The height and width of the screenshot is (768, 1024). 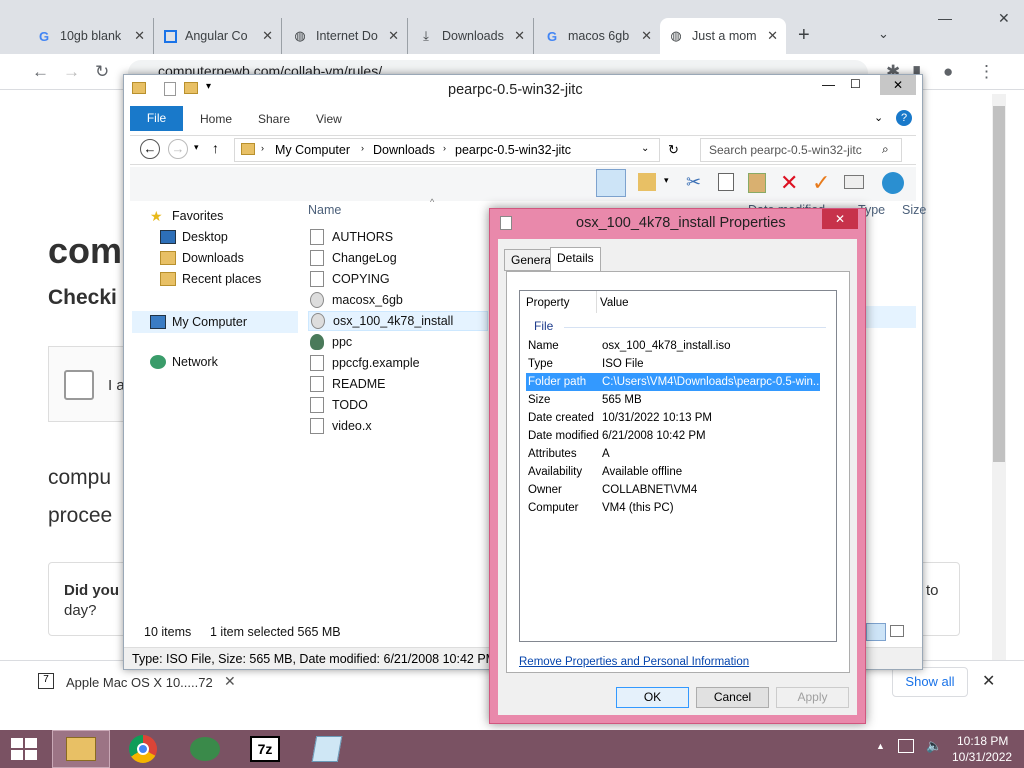 What do you see at coordinates (673, 508) in the screenshot?
I see `property-row: Computer VM4 (this PC)` at bounding box center [673, 508].